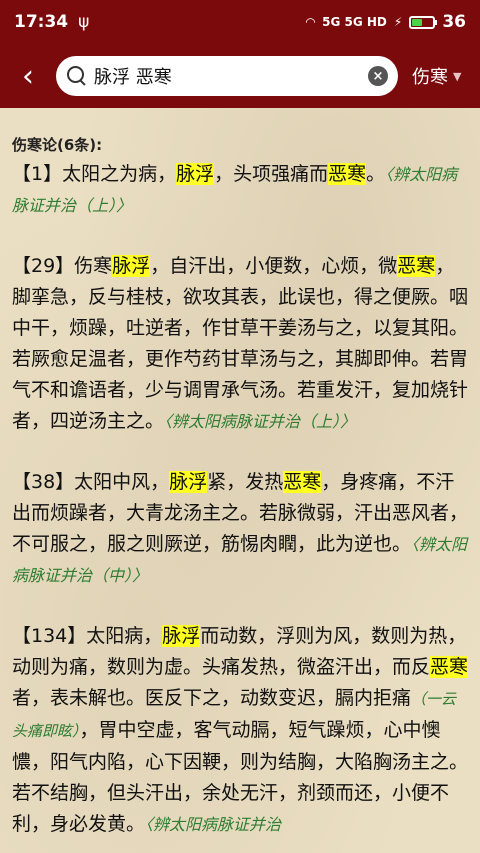 Image resolution: width=480 pixels, height=853 pixels. I want to click on entry-text: 【29】伤寒, so click(62, 266).